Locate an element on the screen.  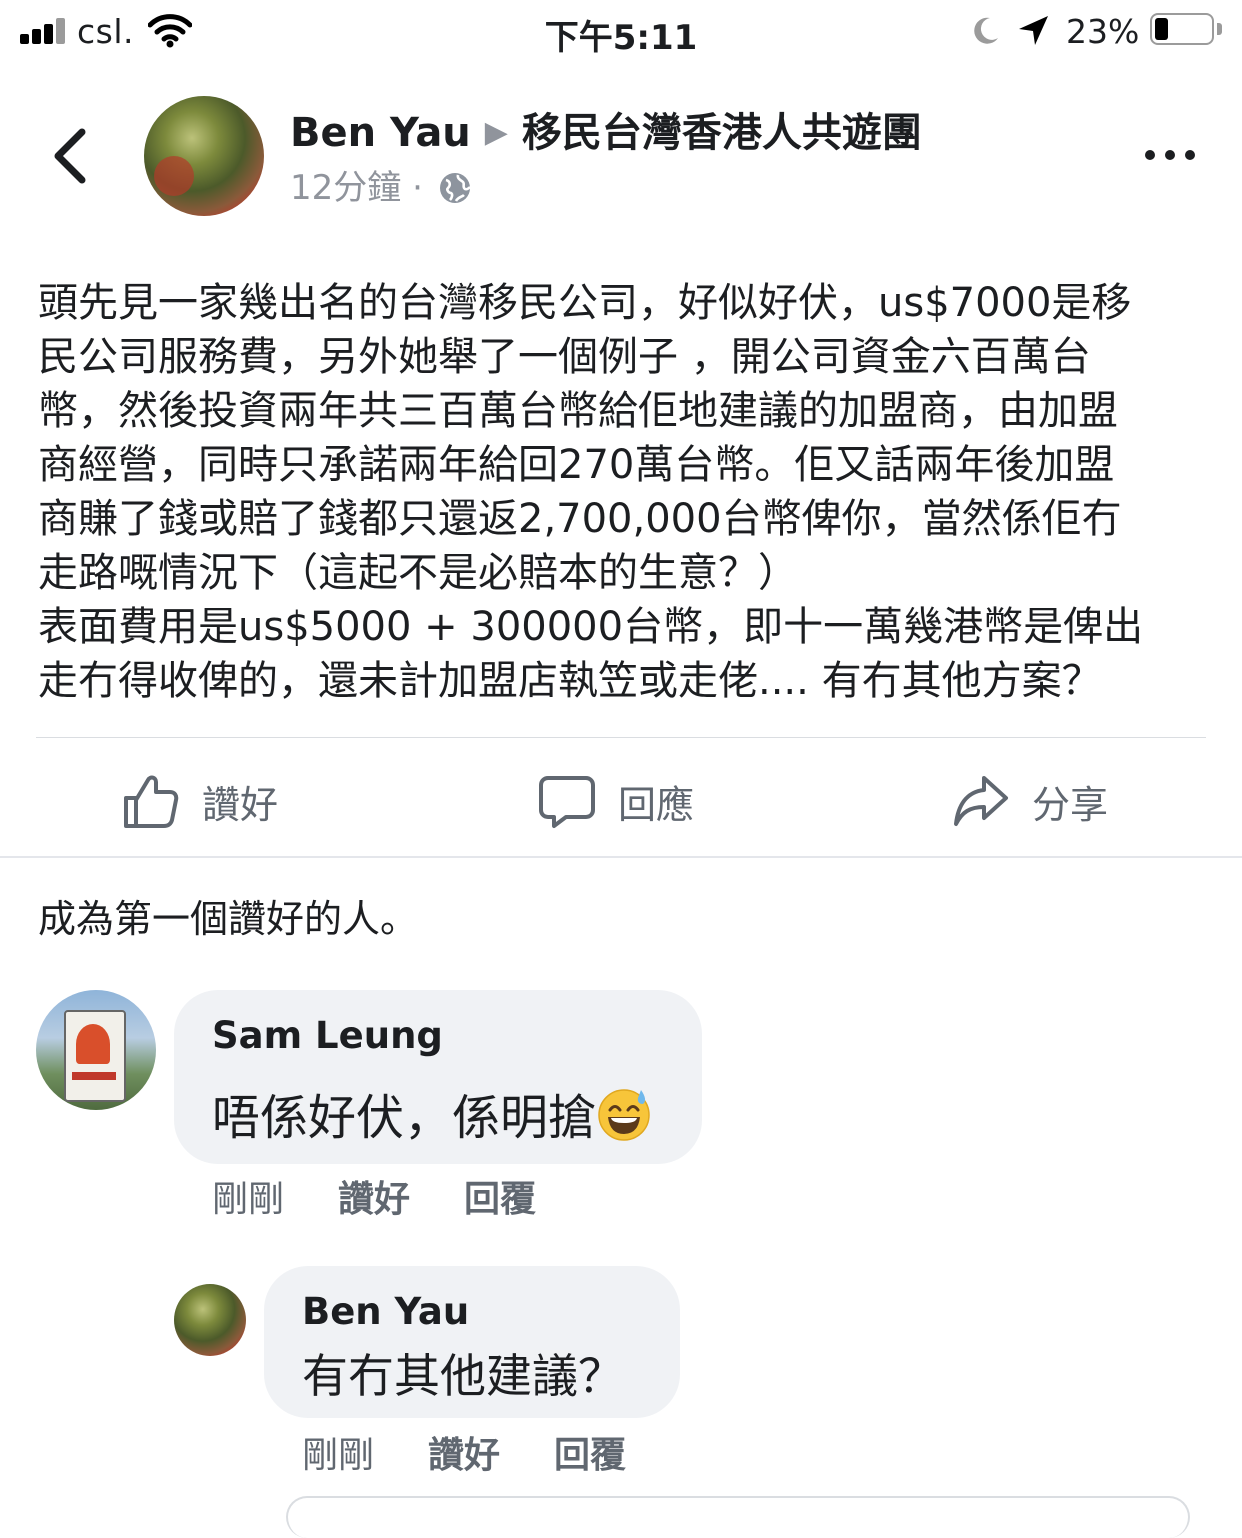
battery-nub is located at coordinates (1219, 29).